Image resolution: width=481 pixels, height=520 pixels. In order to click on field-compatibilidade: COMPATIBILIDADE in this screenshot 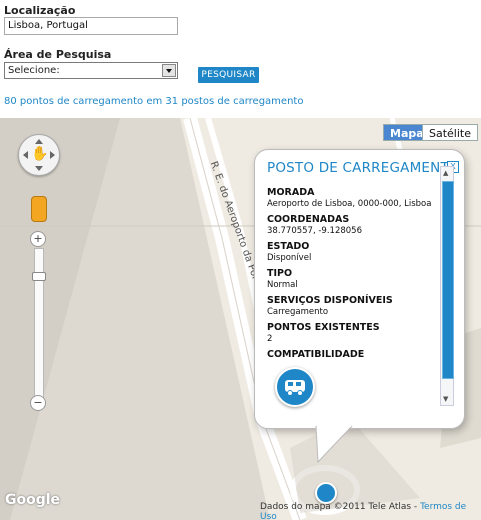, I will do `click(316, 354)`.